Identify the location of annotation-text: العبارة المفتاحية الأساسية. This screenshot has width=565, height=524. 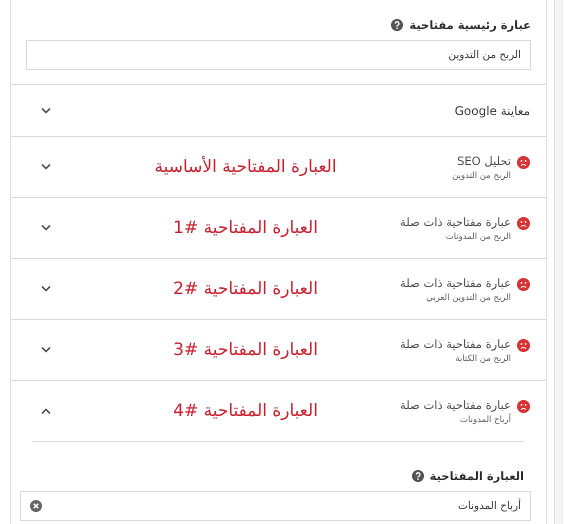
(245, 167).